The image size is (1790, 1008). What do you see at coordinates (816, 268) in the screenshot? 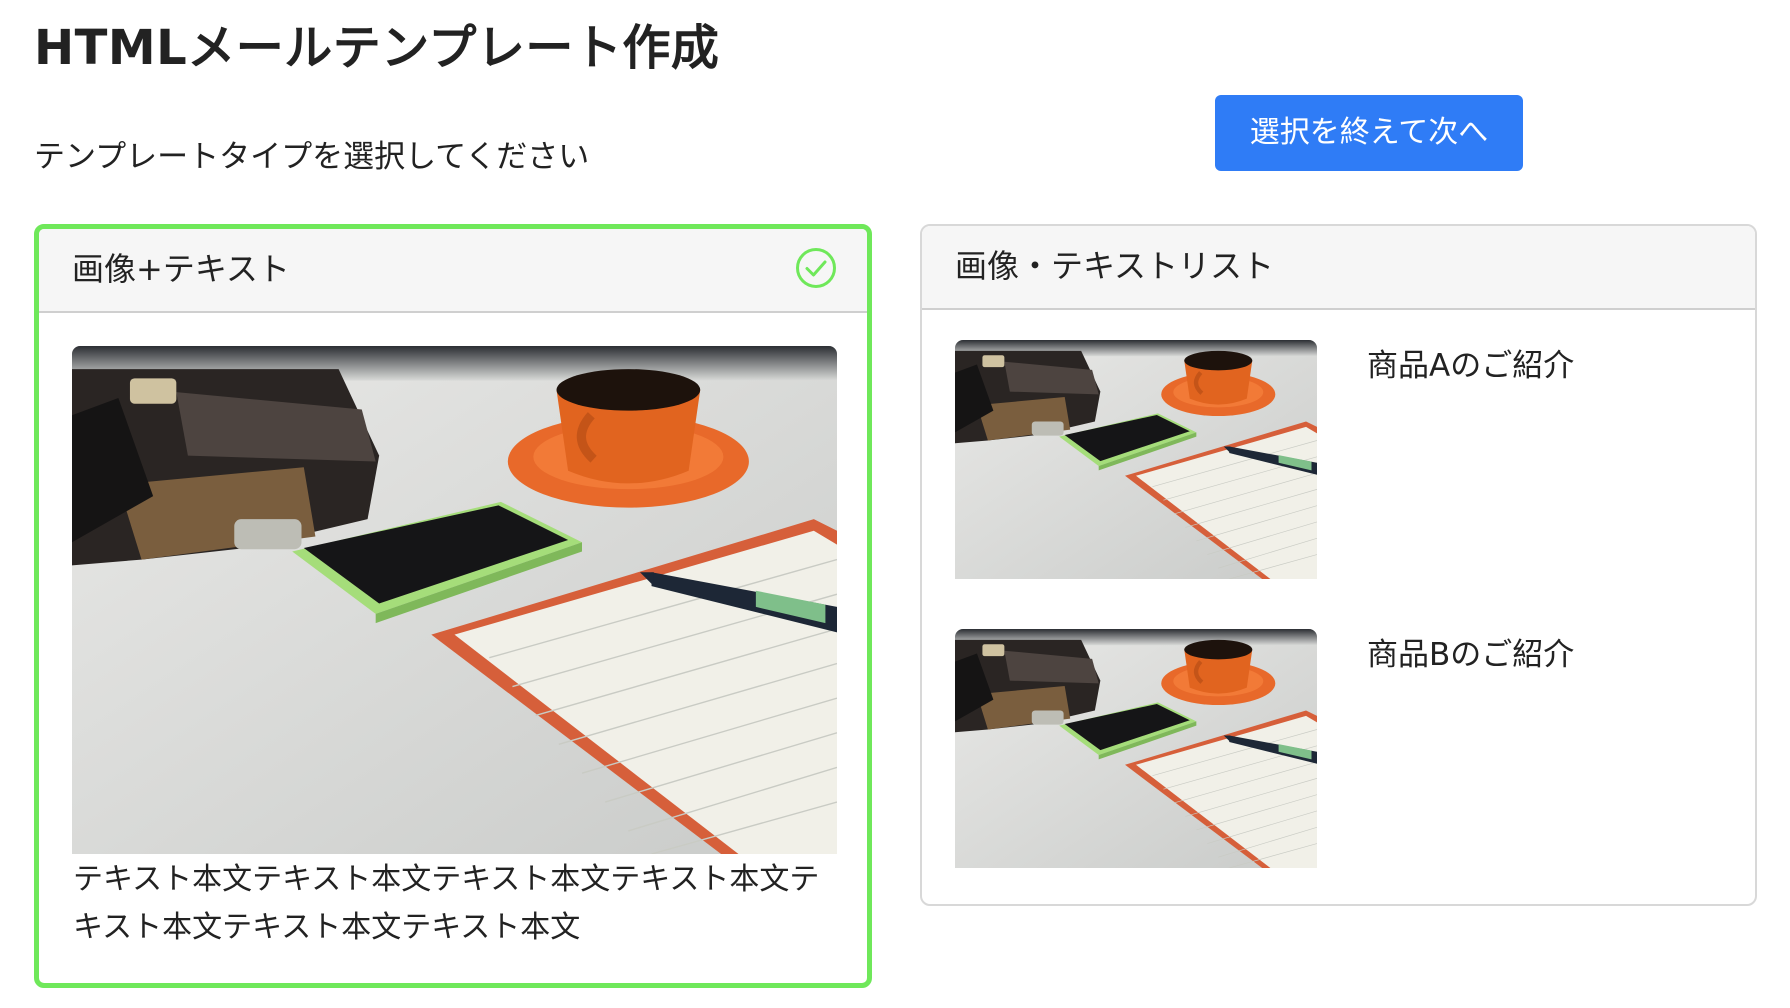
I see `check-circle-icon` at bounding box center [816, 268].